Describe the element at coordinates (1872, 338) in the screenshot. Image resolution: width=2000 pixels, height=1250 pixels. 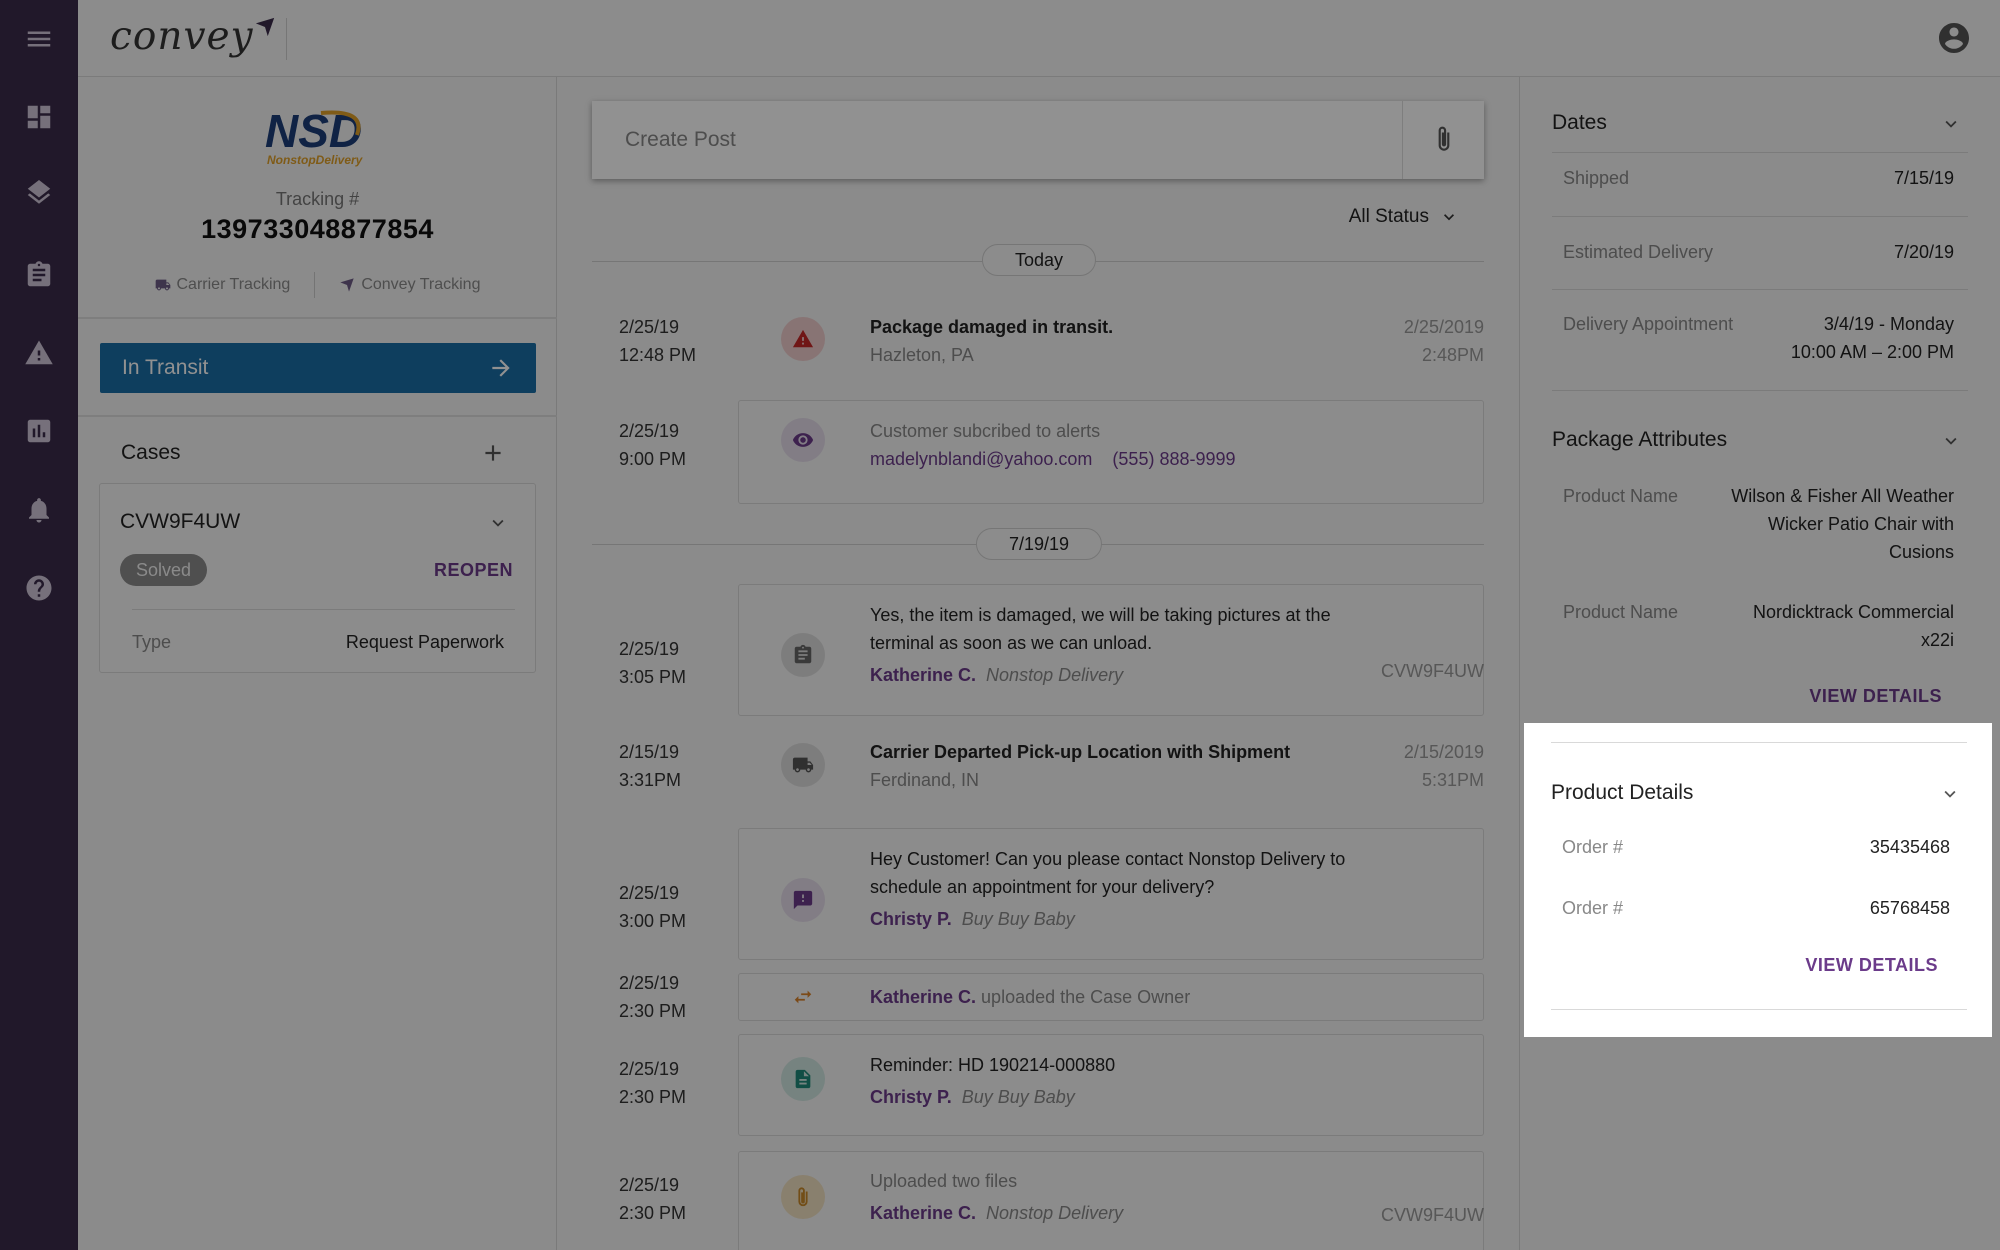
I see `appointment-value: 3/4/19 - Monday 10:00 AM – 2:00 PM` at that location.